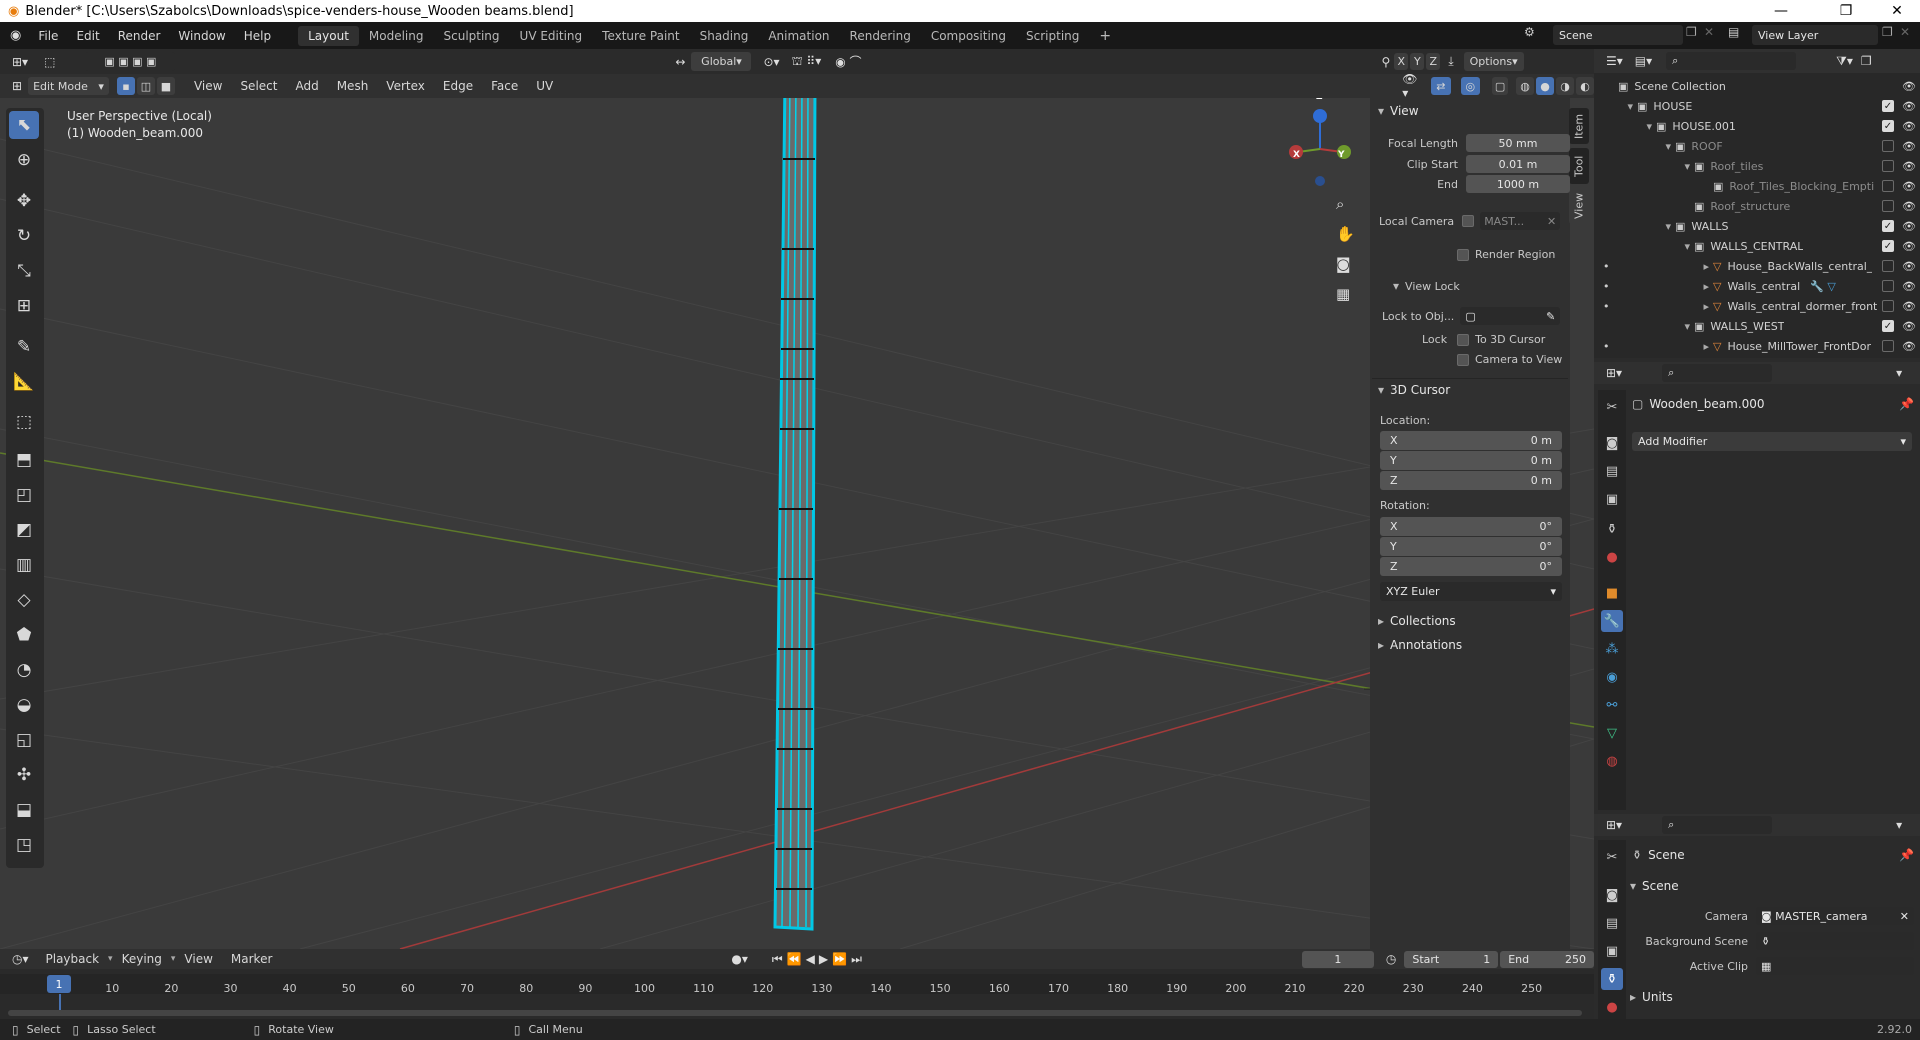  Describe the element at coordinates (1760, 306) in the screenshot. I see `outliner-row: • ▸ ▽ Walls_central_dormer_front 👁` at that location.